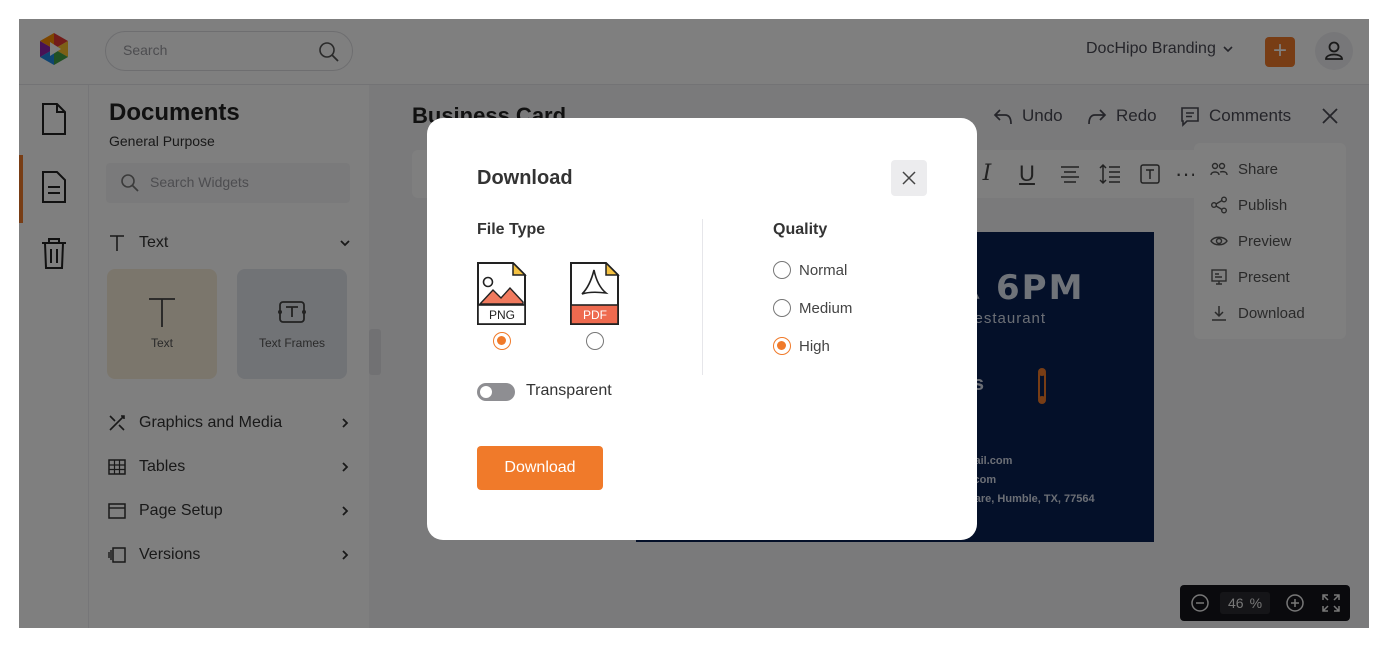 Image resolution: width=1388 pixels, height=647 pixels. Describe the element at coordinates (502, 341) in the screenshot. I see `png-radio` at that location.